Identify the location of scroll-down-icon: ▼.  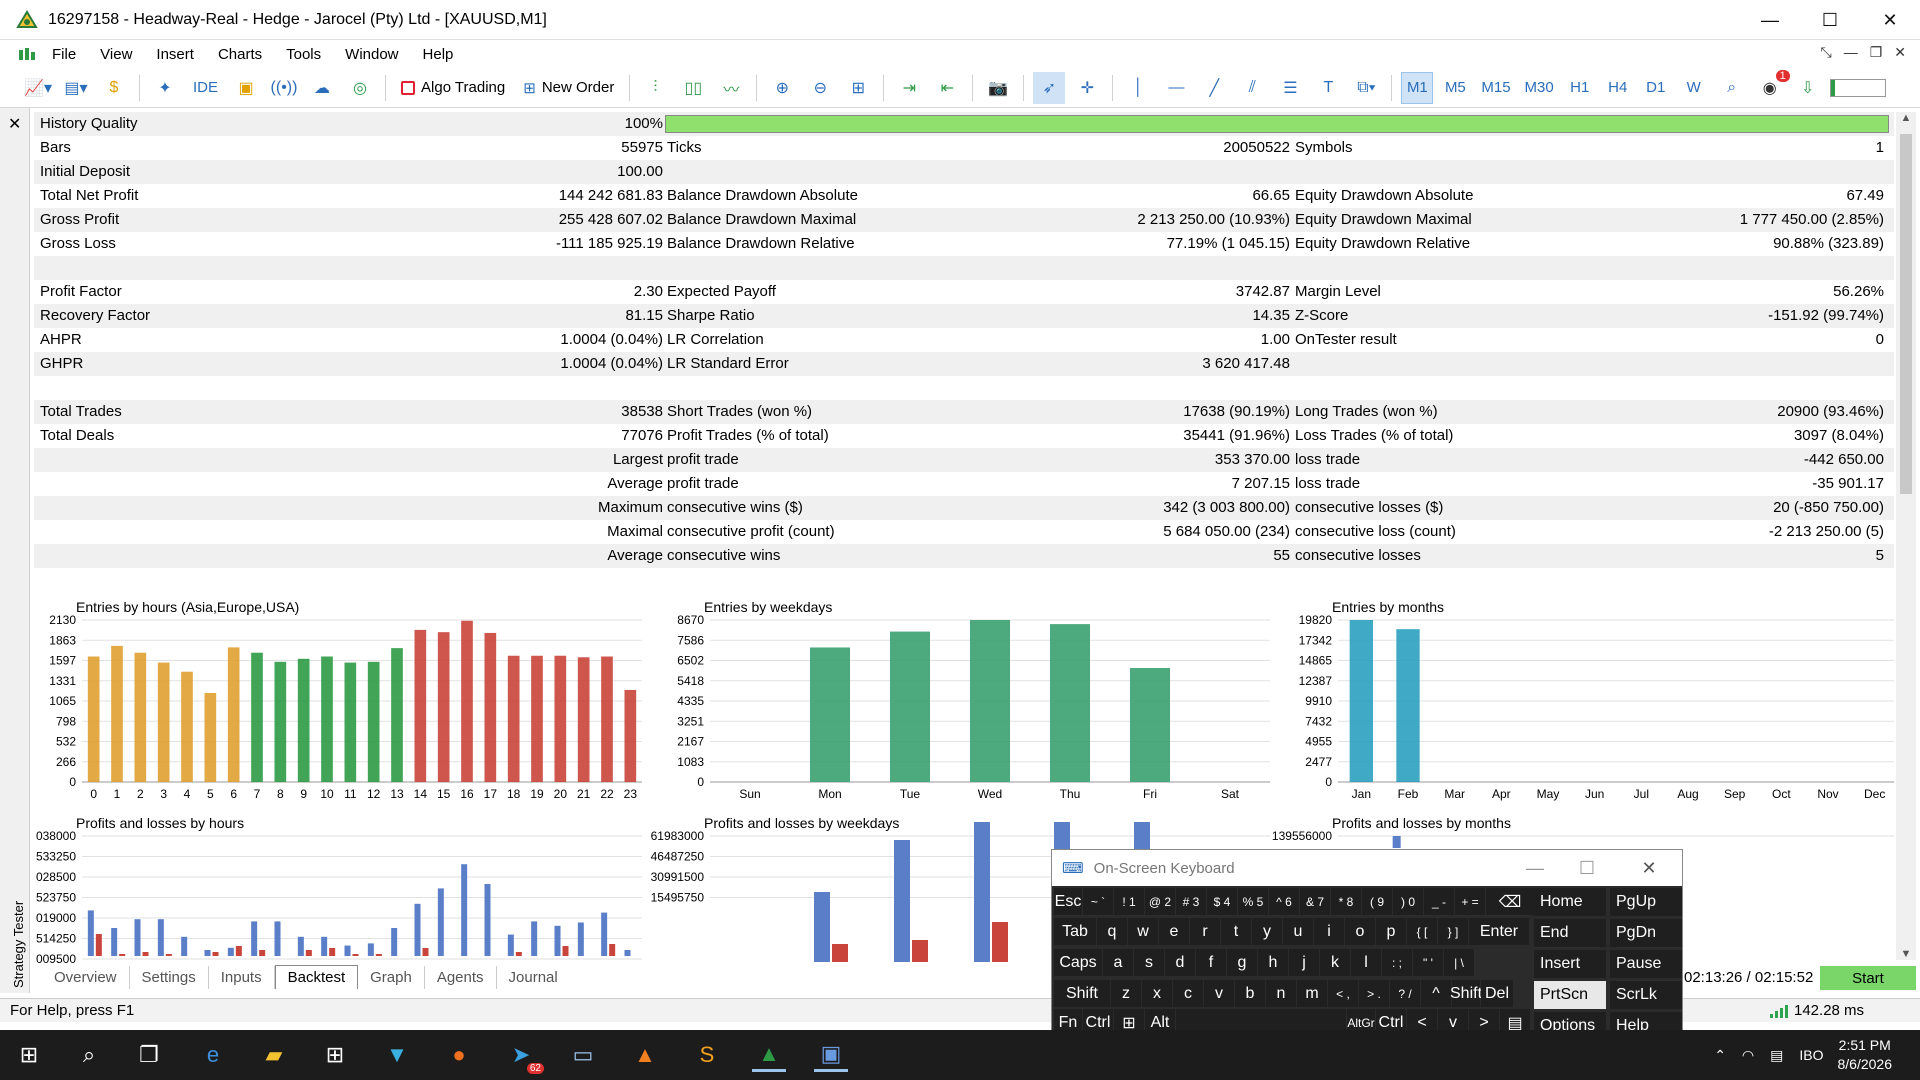
(1906, 954).